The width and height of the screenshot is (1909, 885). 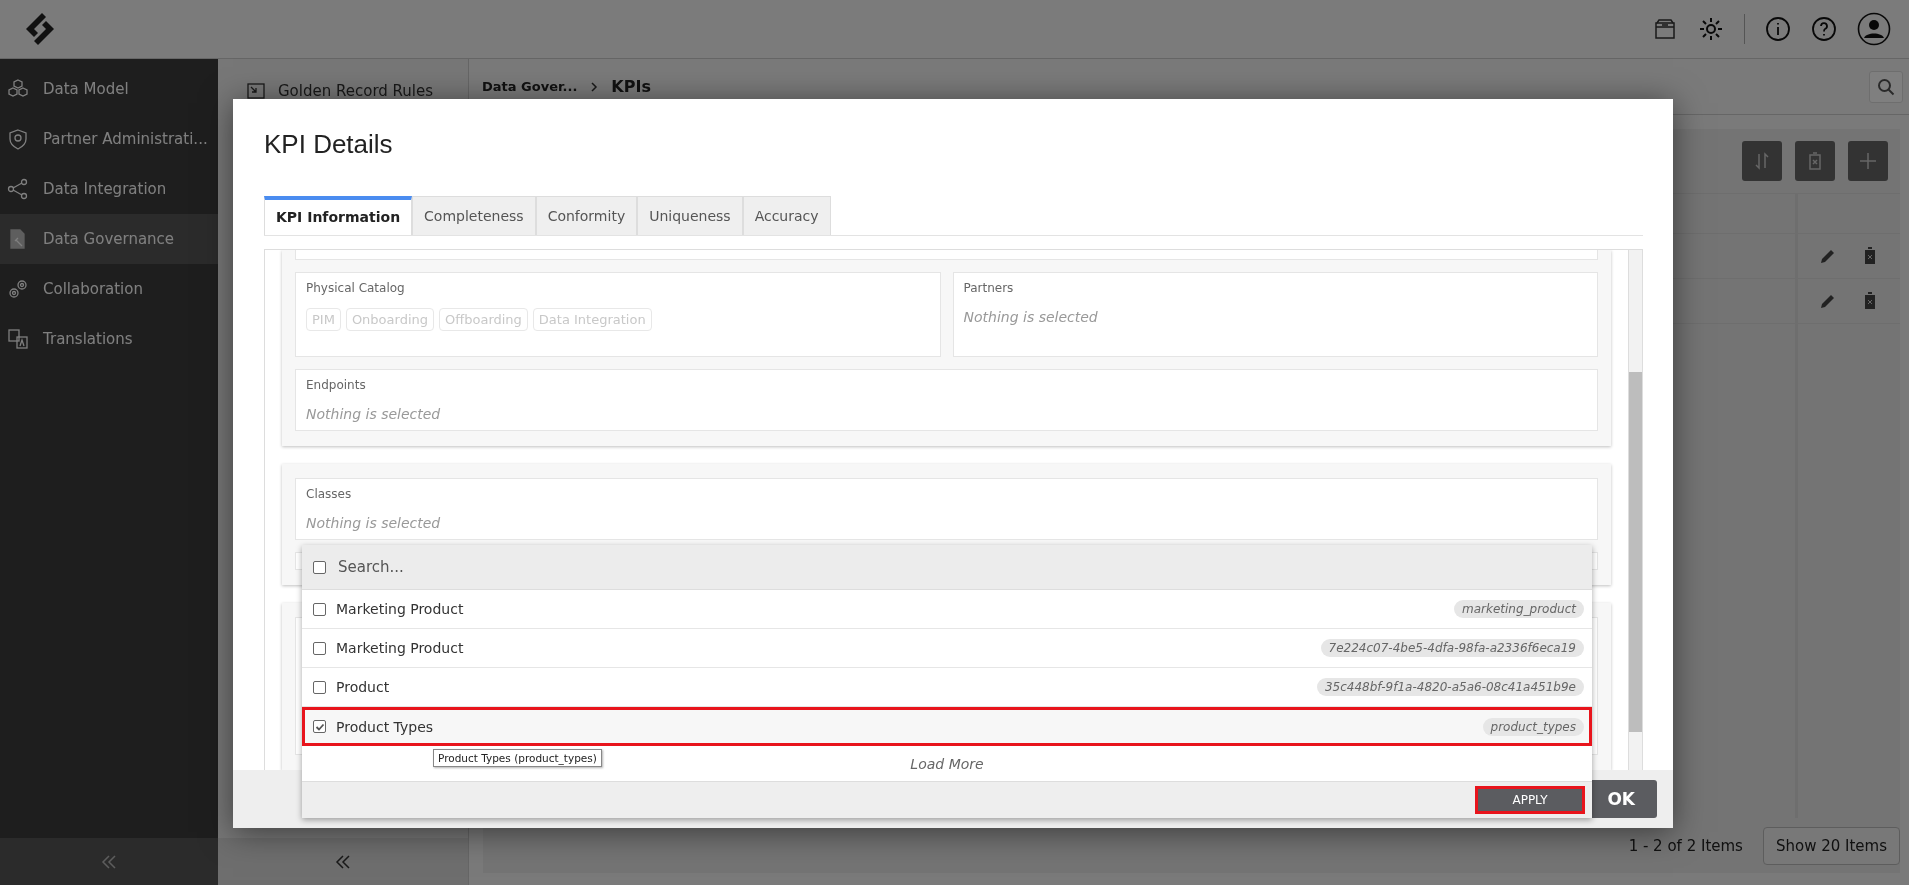 What do you see at coordinates (18, 139) in the screenshot?
I see `shield-icon` at bounding box center [18, 139].